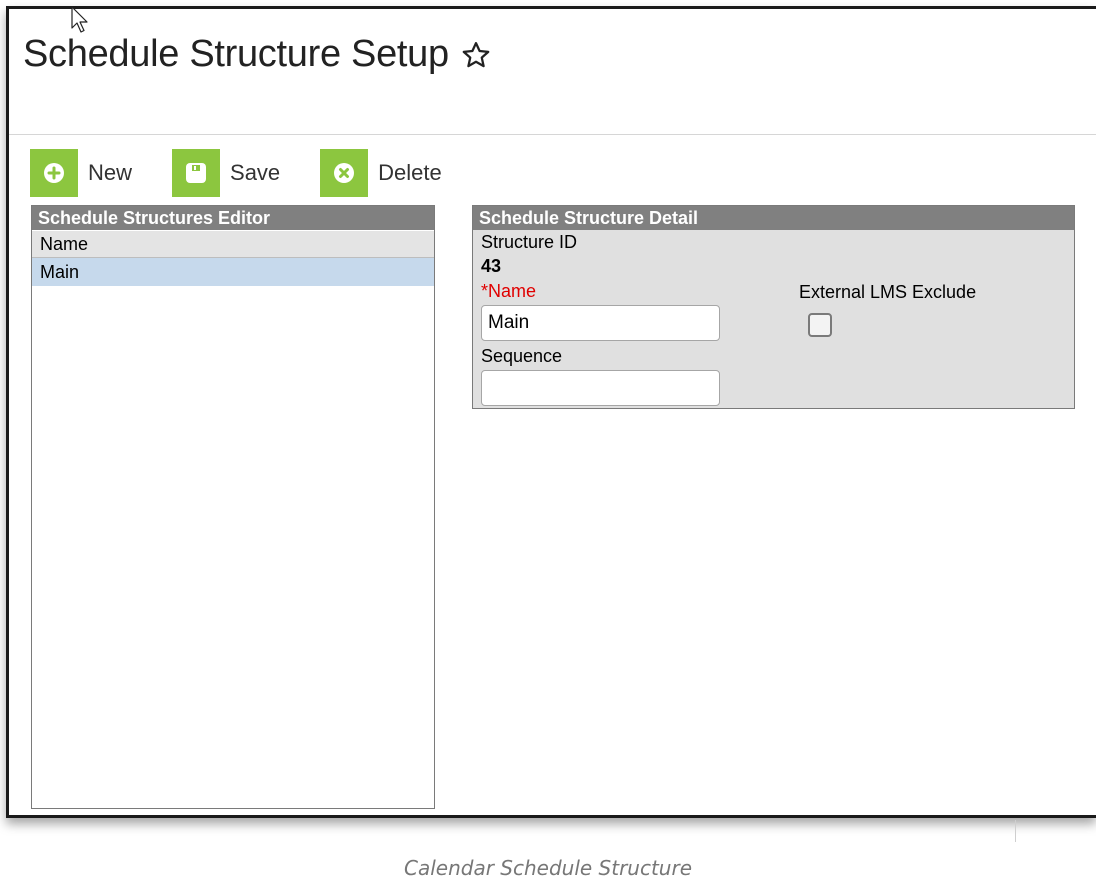 The width and height of the screenshot is (1096, 895). I want to click on external-lms-exclude-checkbox, so click(820, 325).